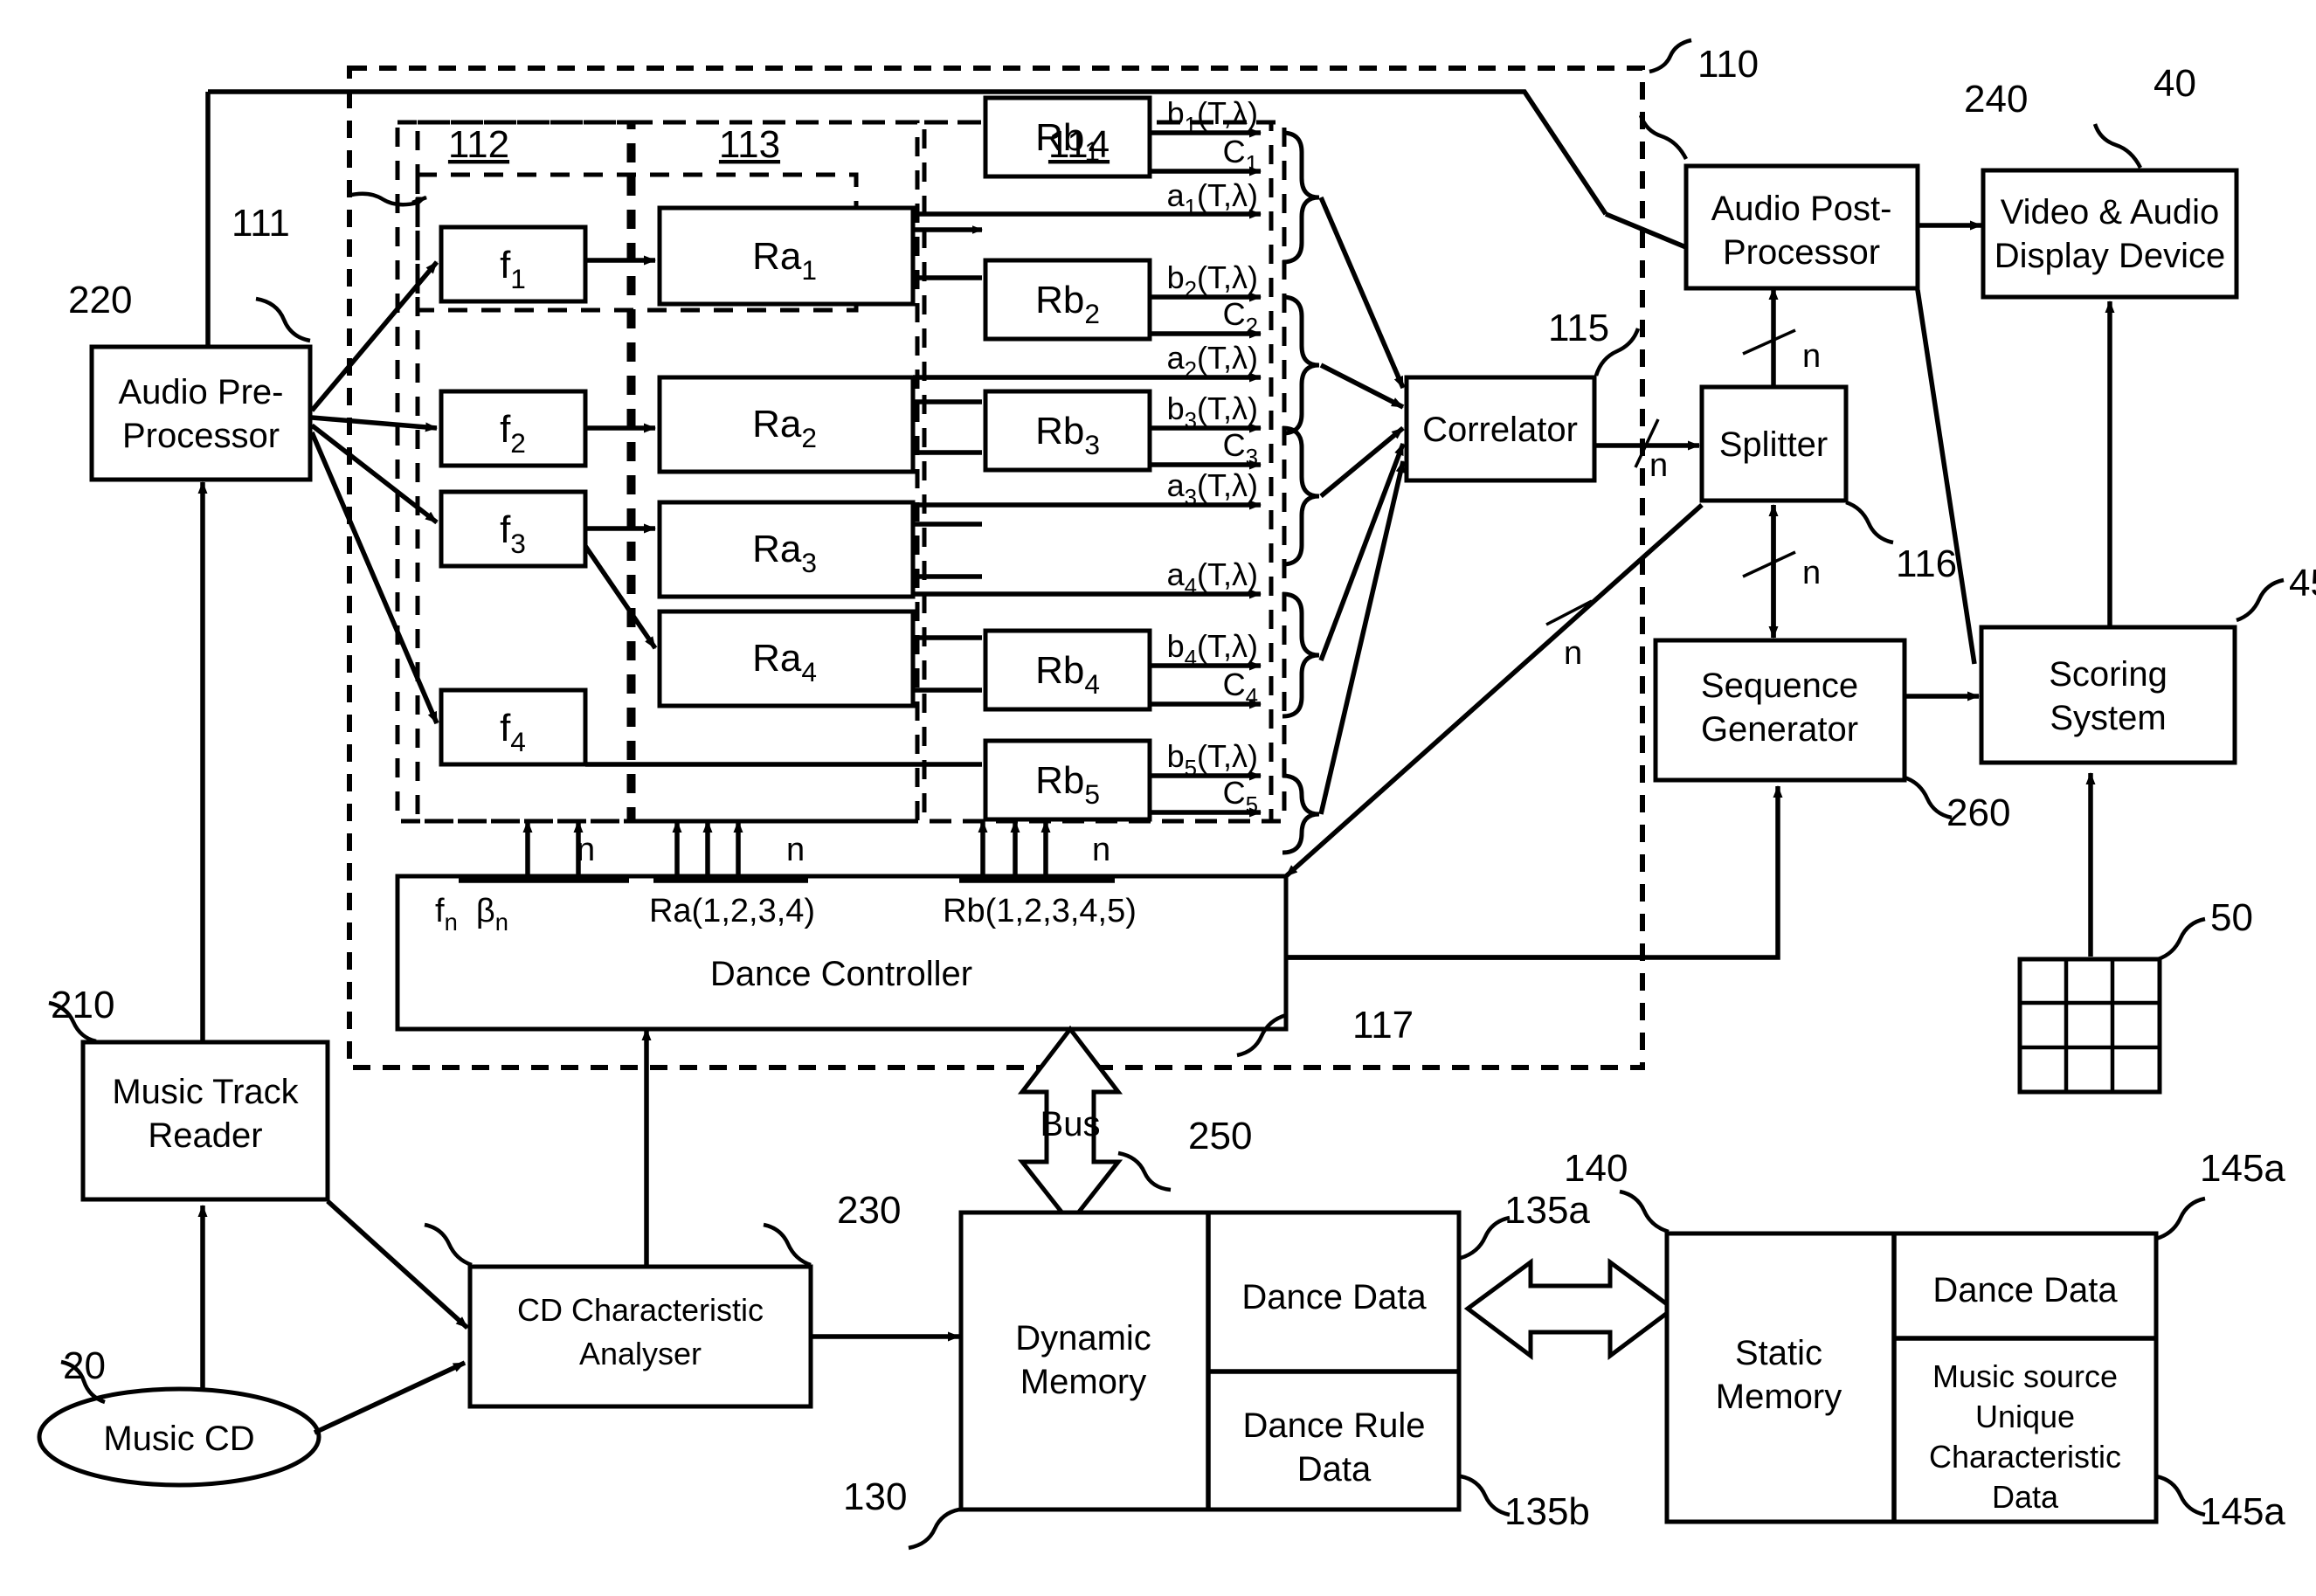  What do you see at coordinates (2108, 695) in the screenshot?
I see `scoring-system-block` at bounding box center [2108, 695].